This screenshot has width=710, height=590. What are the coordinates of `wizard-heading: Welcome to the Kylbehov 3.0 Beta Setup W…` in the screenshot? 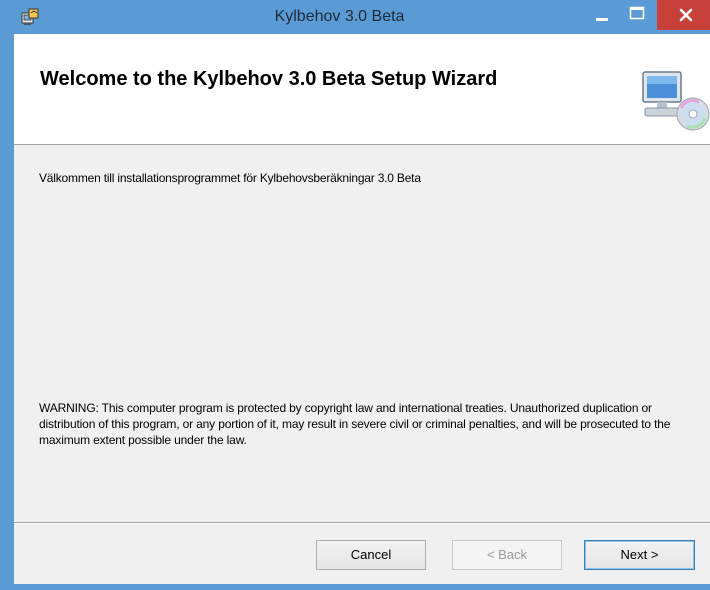 It's located at (269, 79).